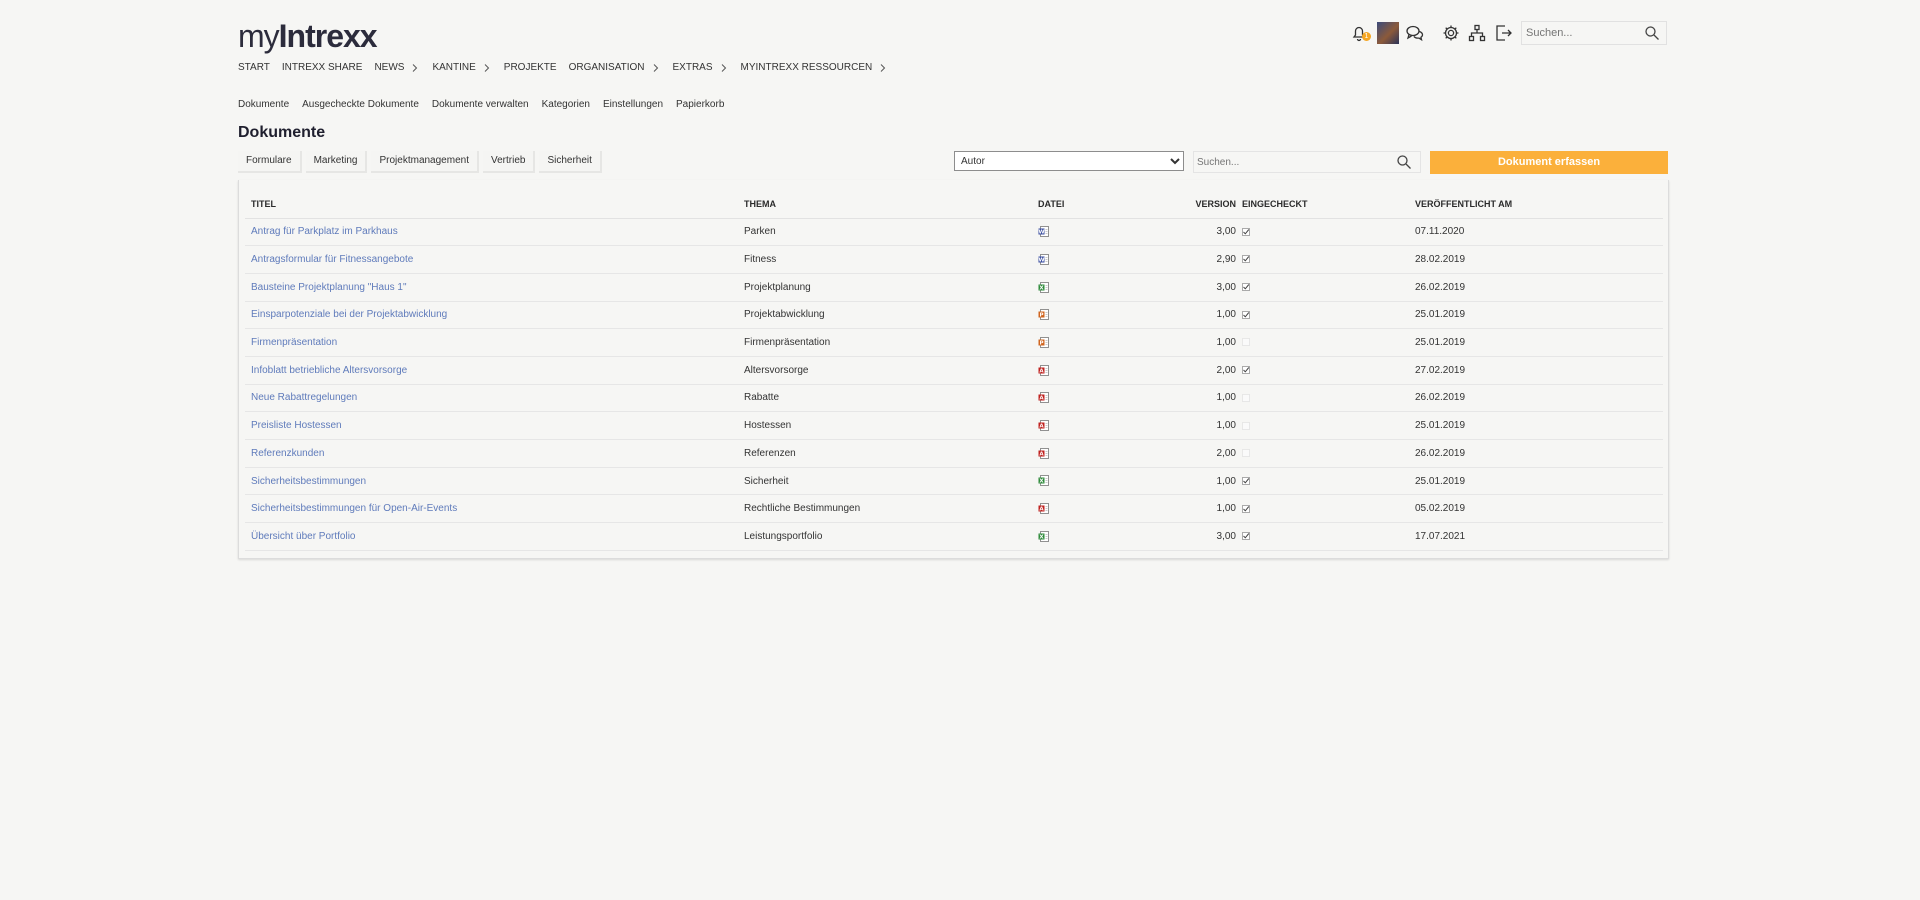 This screenshot has height=900, width=1920. Describe the element at coordinates (329, 287) in the screenshot. I see `document-title-link: Bausteine Projektplanung "Haus 1"` at that location.